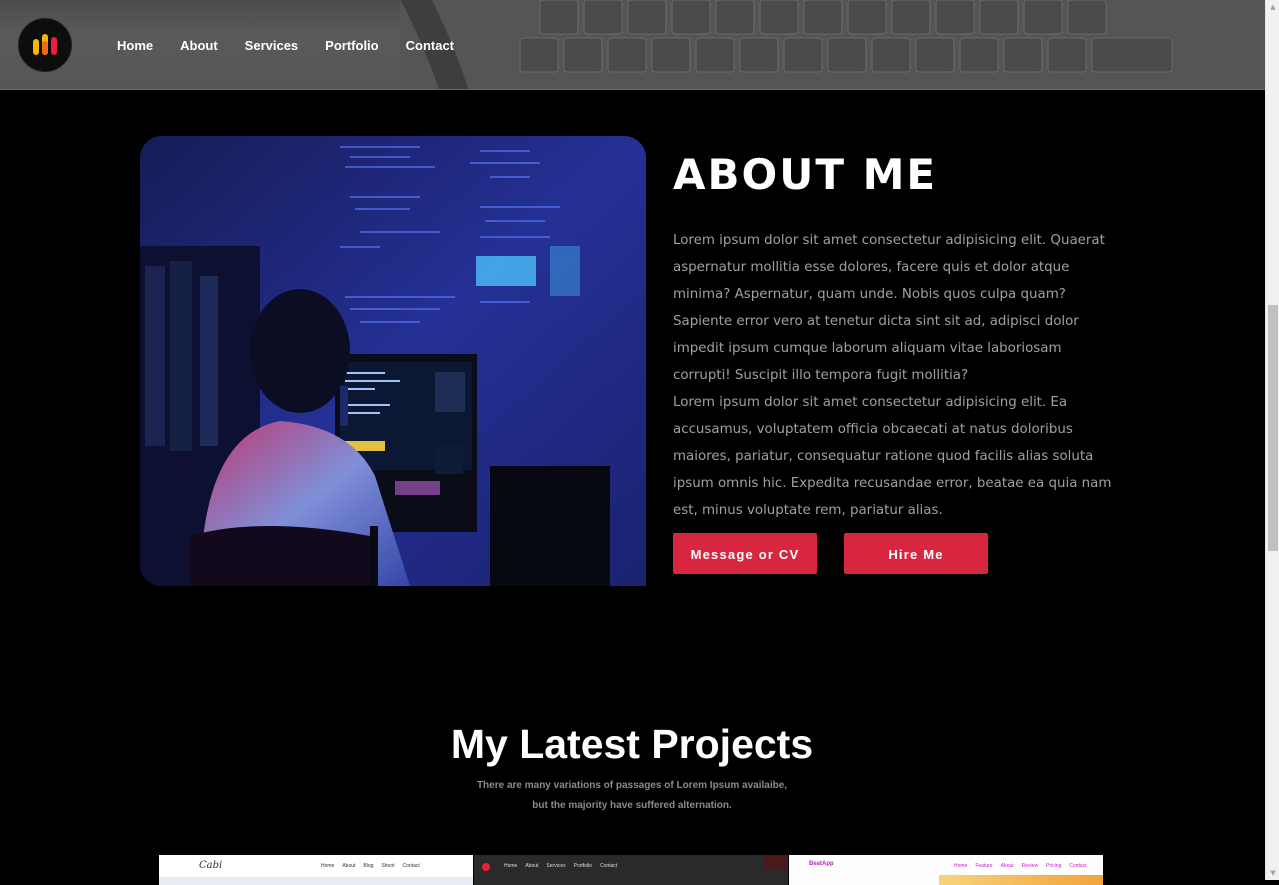 This screenshot has width=1279, height=885. I want to click on project-thumbnail-1: Cabi Home About Blog Shoot Contact, so click(316, 870).